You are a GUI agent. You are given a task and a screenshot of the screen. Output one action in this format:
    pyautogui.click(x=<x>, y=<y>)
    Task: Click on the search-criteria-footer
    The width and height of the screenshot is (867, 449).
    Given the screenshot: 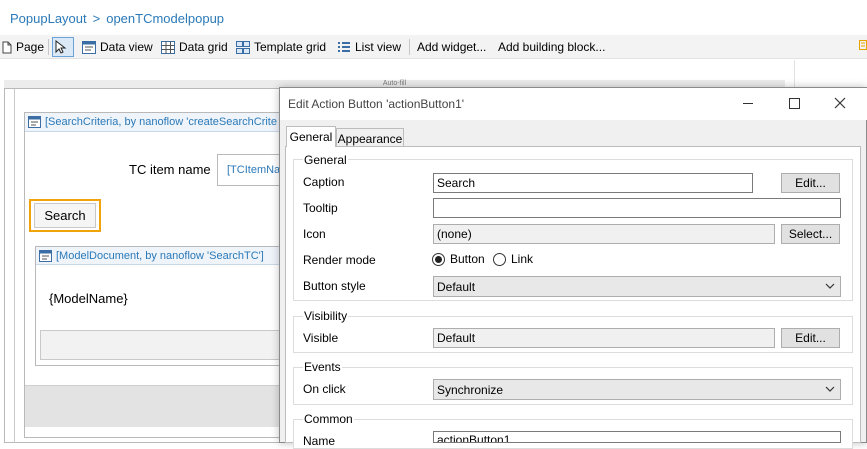 What is the action you would take?
    pyautogui.click(x=155, y=406)
    